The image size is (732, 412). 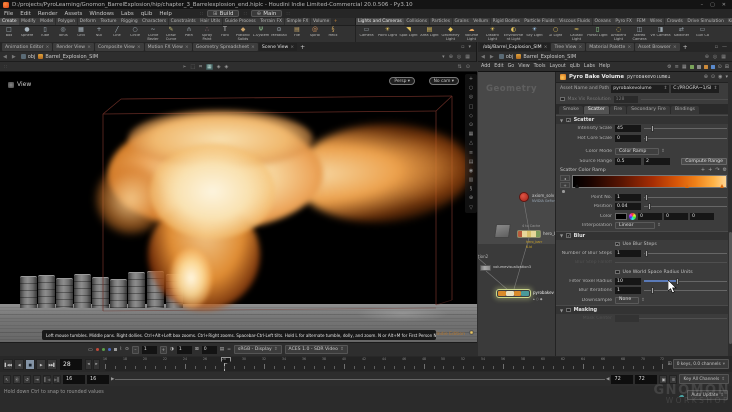 I want to click on select-arrow-icon: ➢, so click(x=184, y=67).